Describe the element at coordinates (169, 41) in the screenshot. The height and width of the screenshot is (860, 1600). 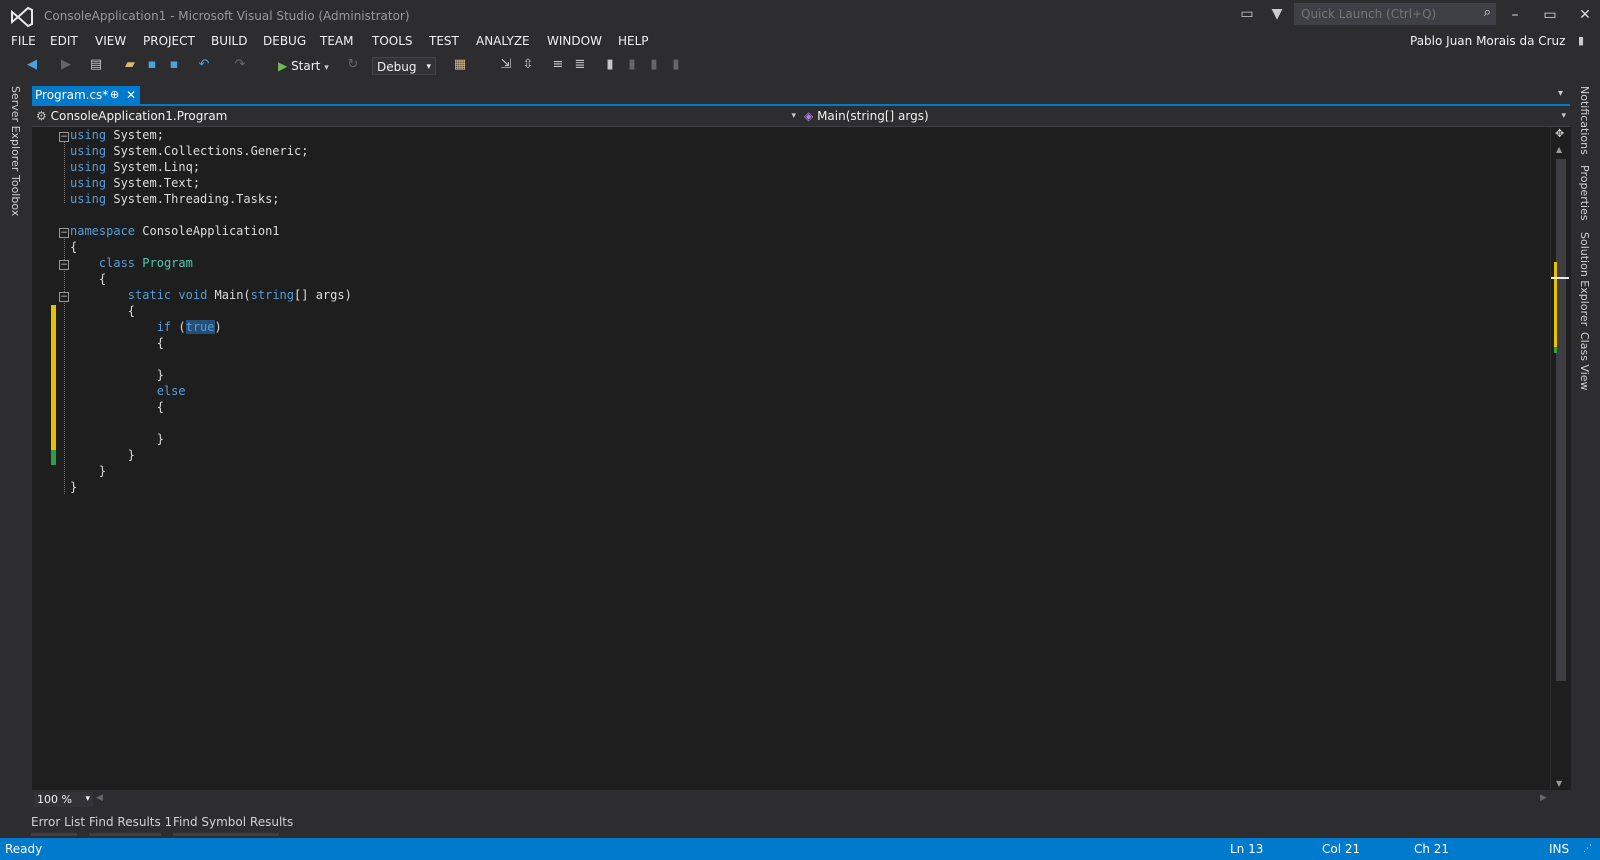
I see `menu-project: PROJECT` at that location.